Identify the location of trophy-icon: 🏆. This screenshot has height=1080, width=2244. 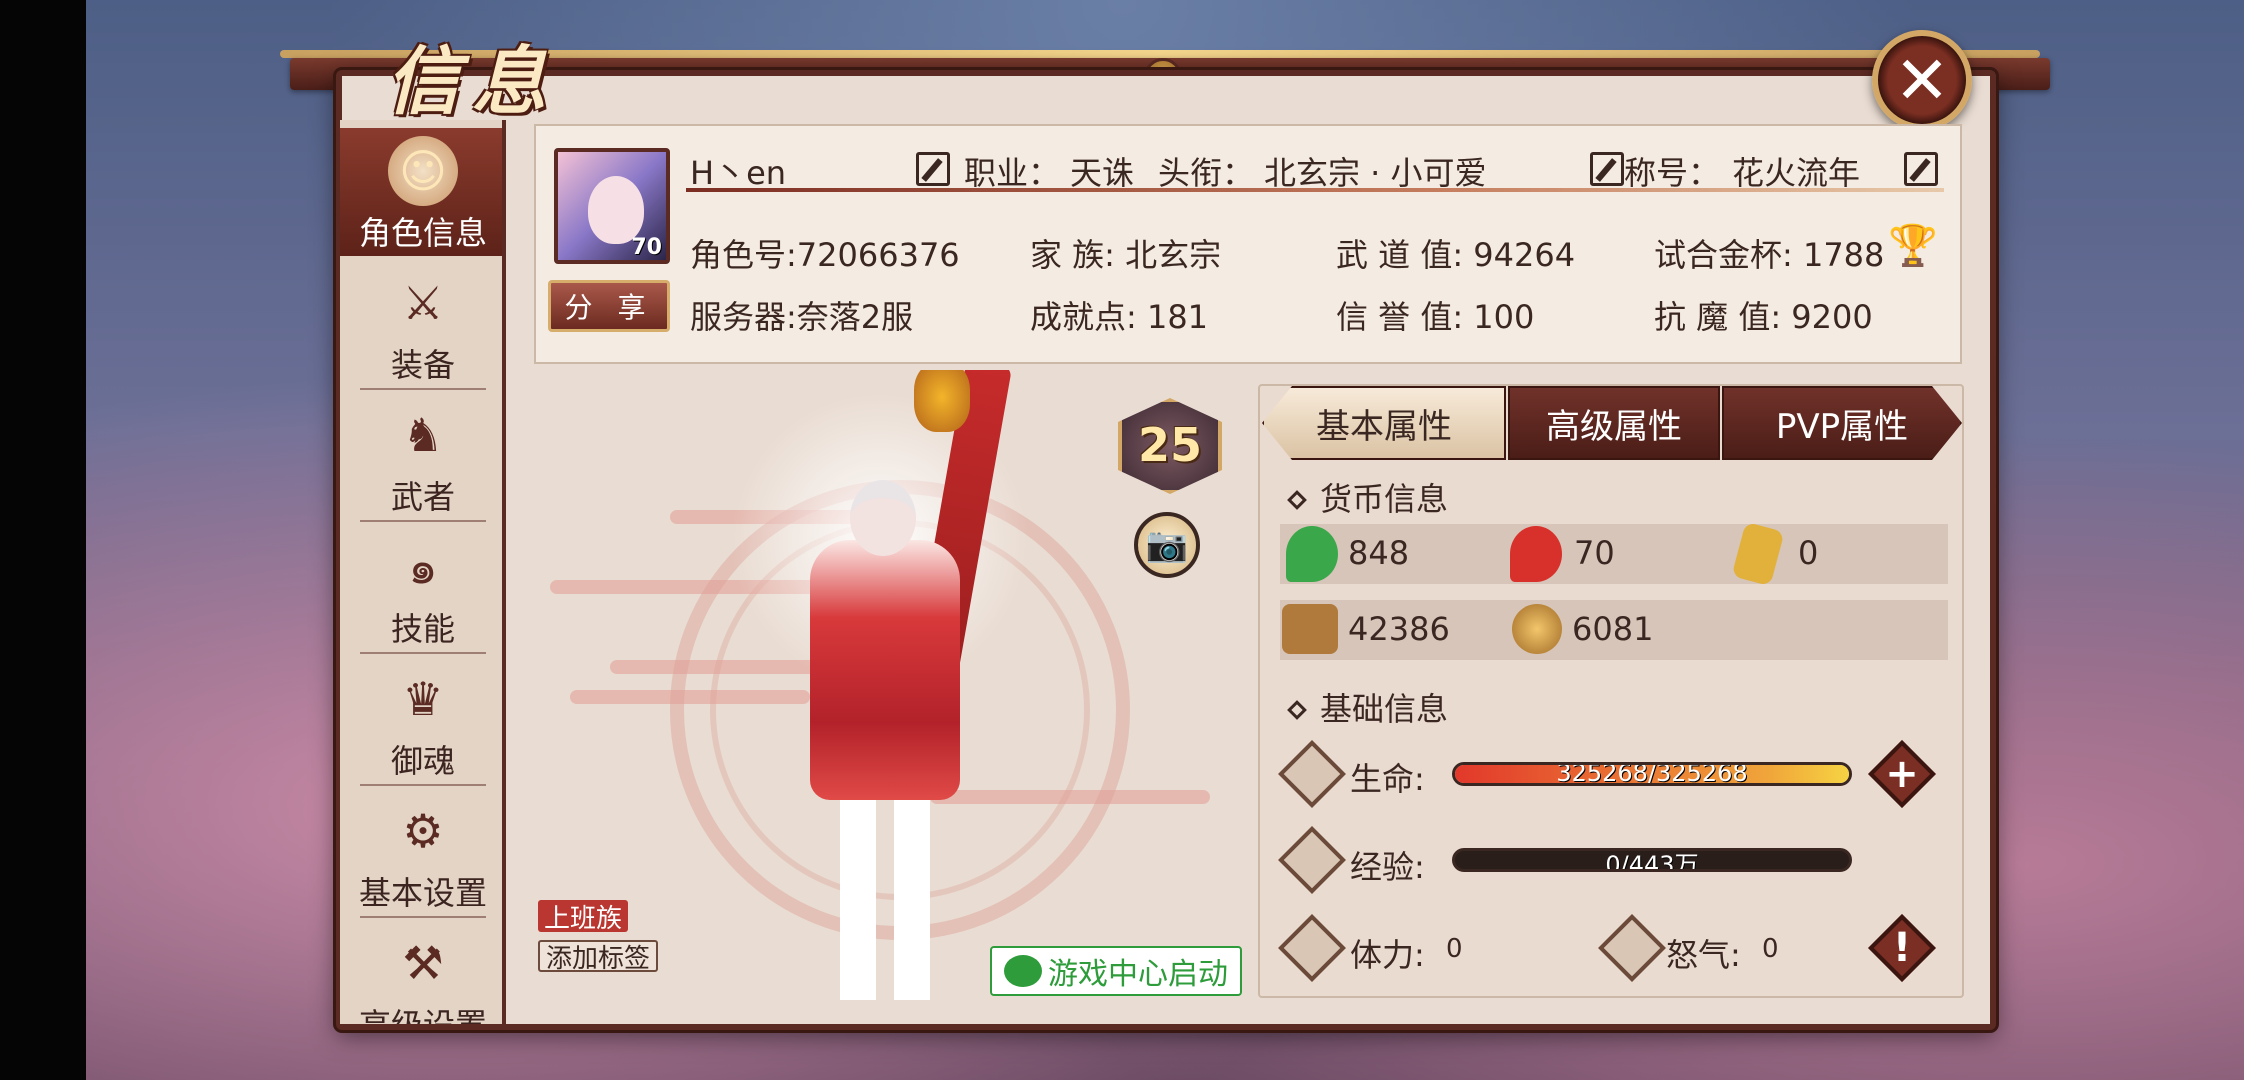
(1913, 246).